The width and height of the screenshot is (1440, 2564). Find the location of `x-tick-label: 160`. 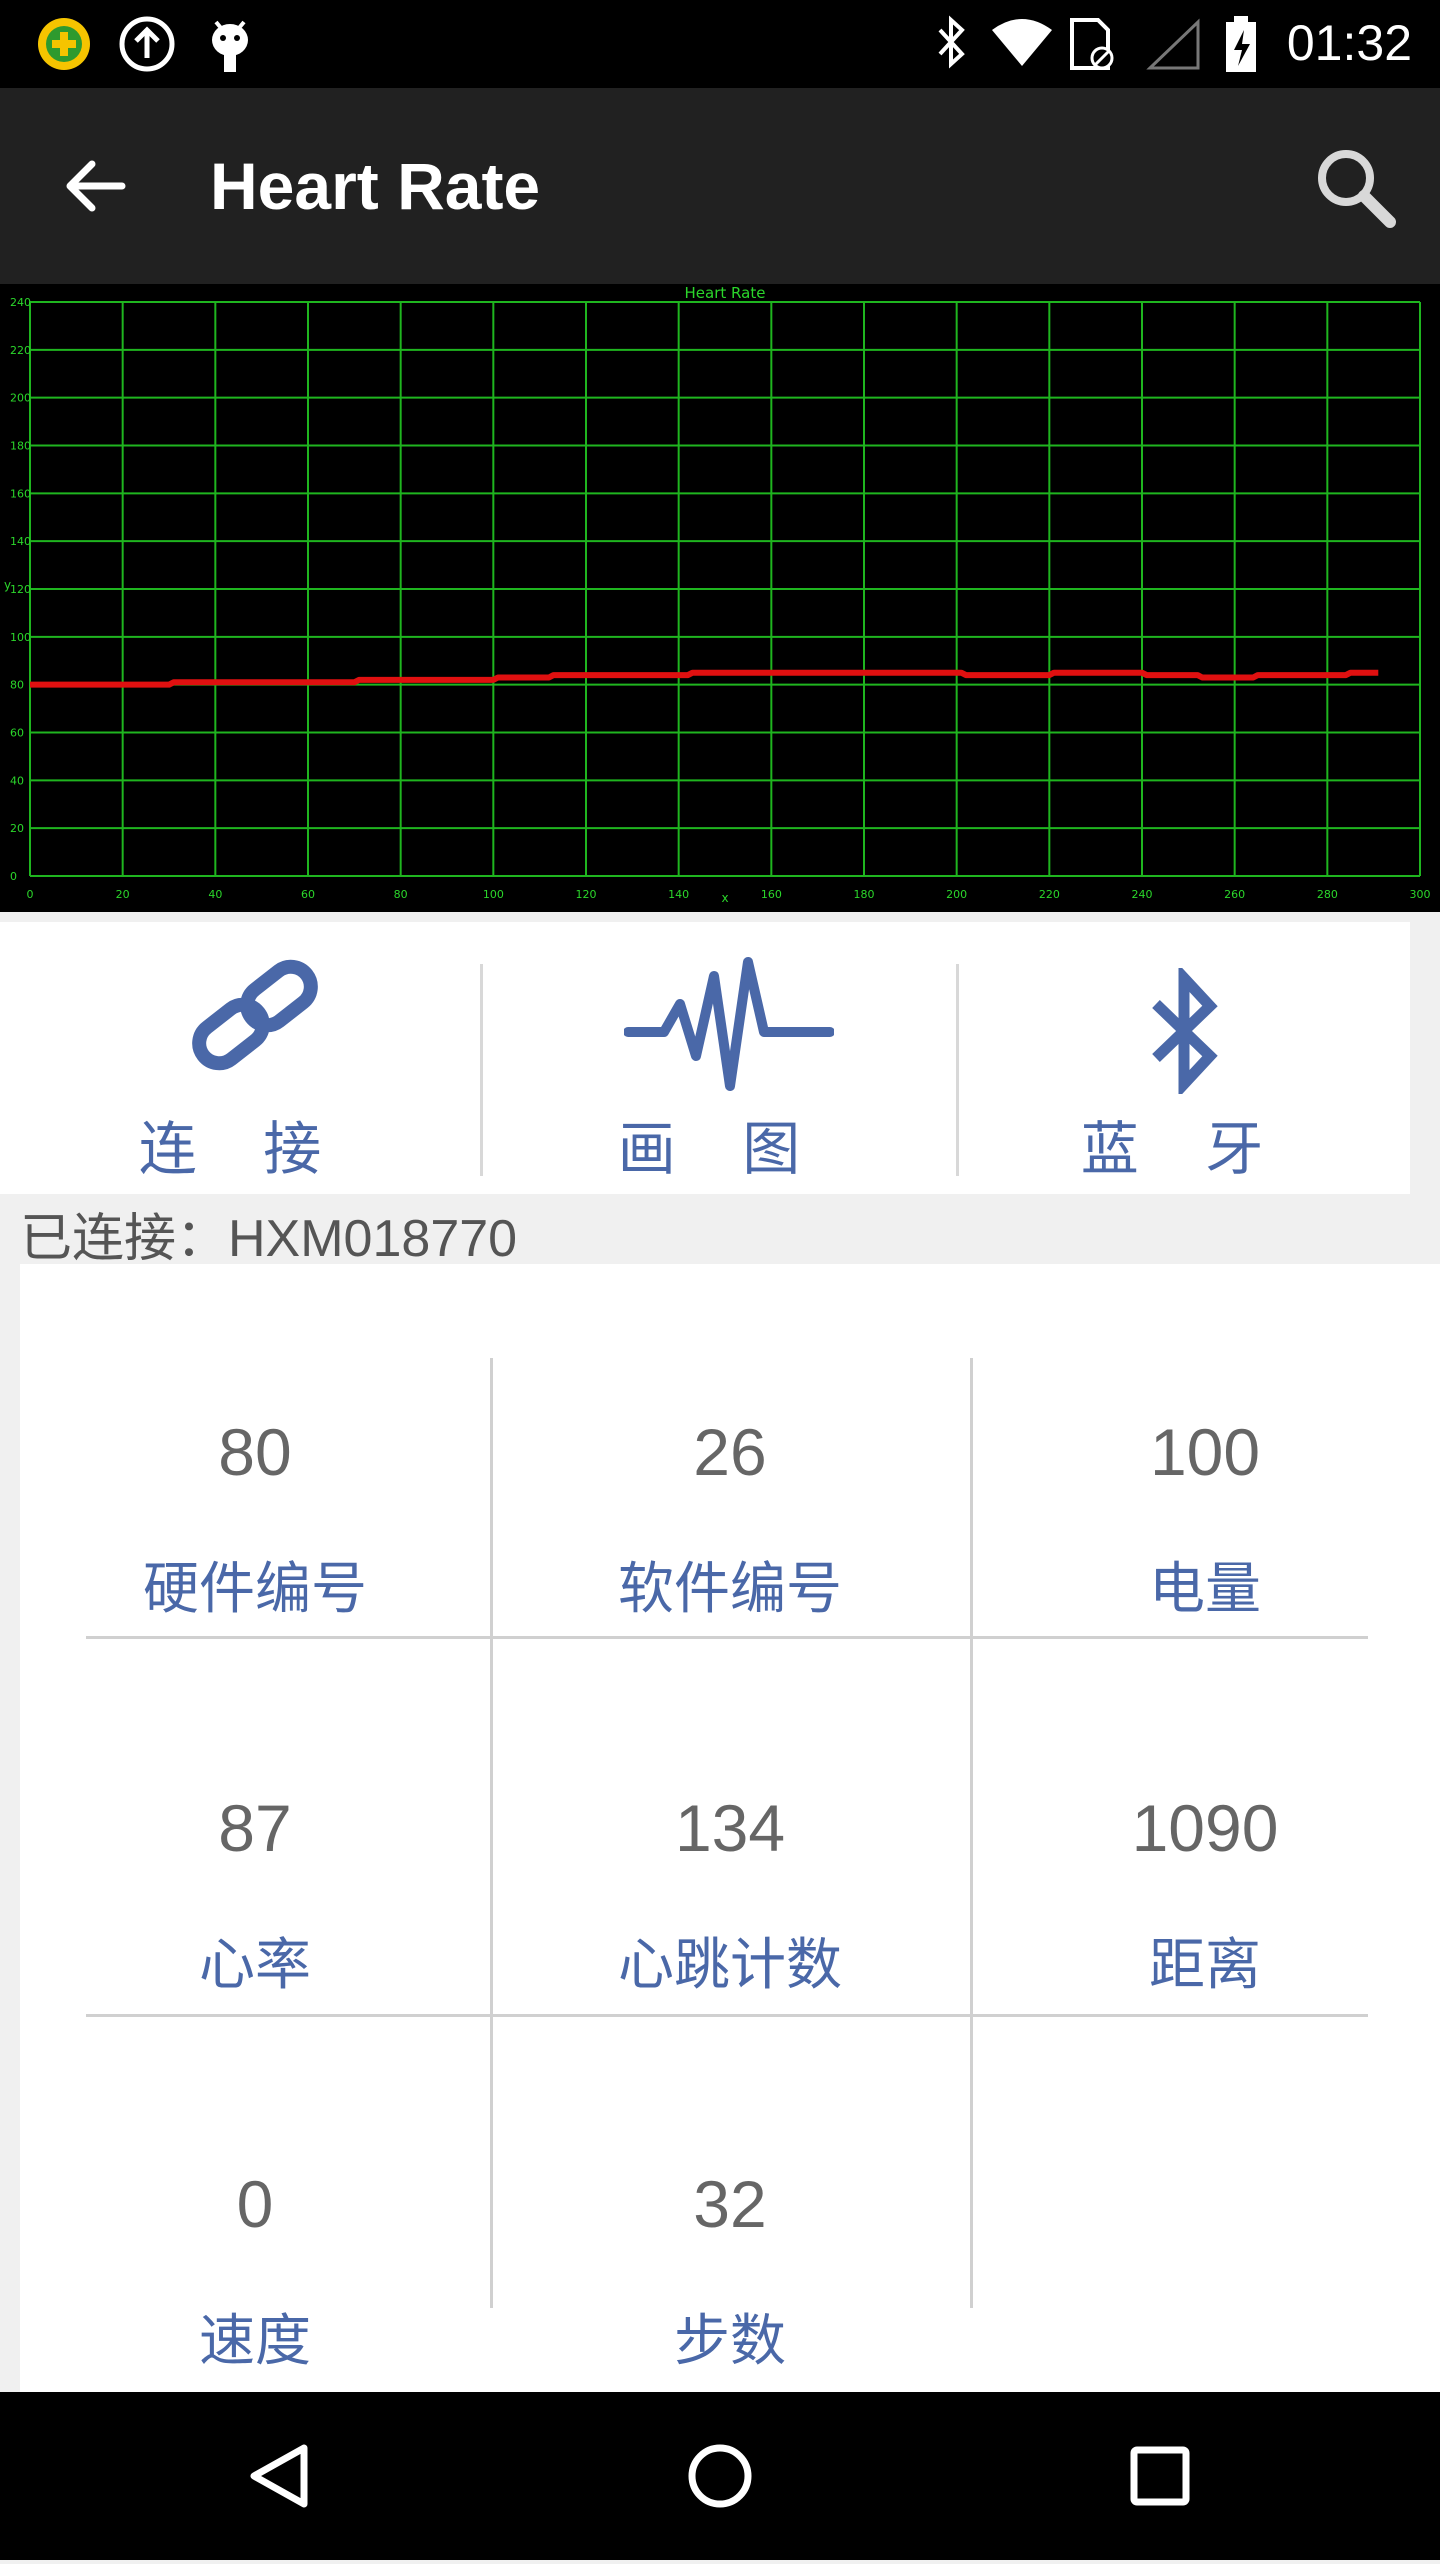

x-tick-label: 160 is located at coordinates (771, 894).